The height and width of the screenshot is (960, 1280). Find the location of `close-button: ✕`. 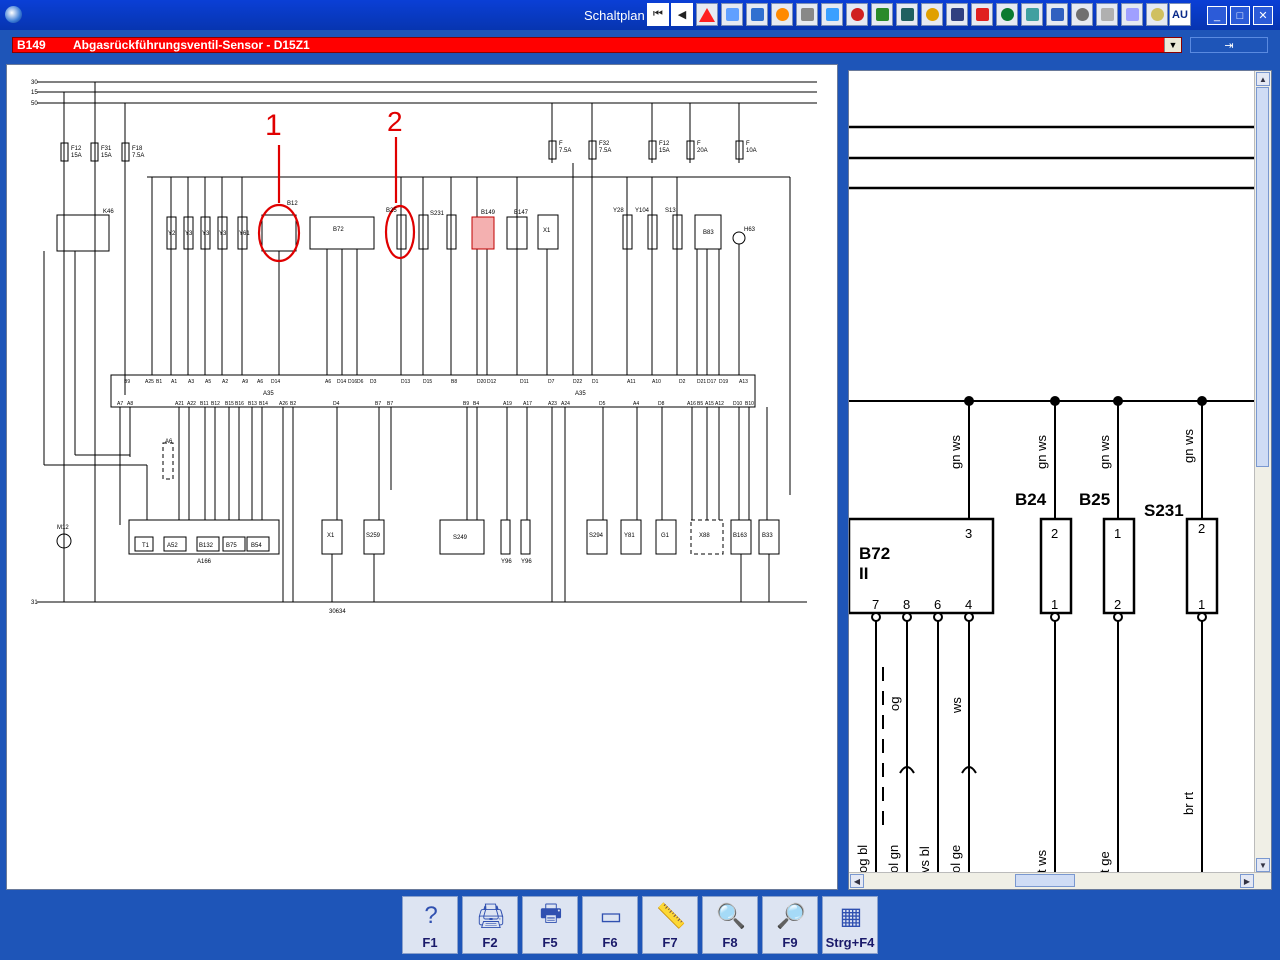

close-button: ✕ is located at coordinates (1263, 15).